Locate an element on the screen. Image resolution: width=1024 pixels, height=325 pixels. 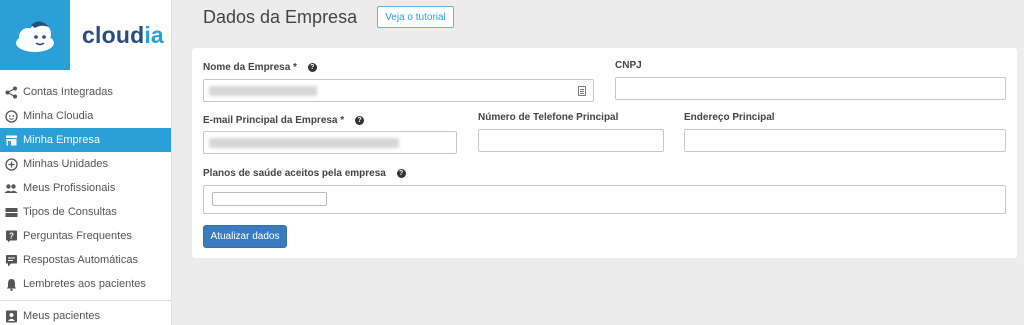
health-plans-tag-input is located at coordinates (269, 199).